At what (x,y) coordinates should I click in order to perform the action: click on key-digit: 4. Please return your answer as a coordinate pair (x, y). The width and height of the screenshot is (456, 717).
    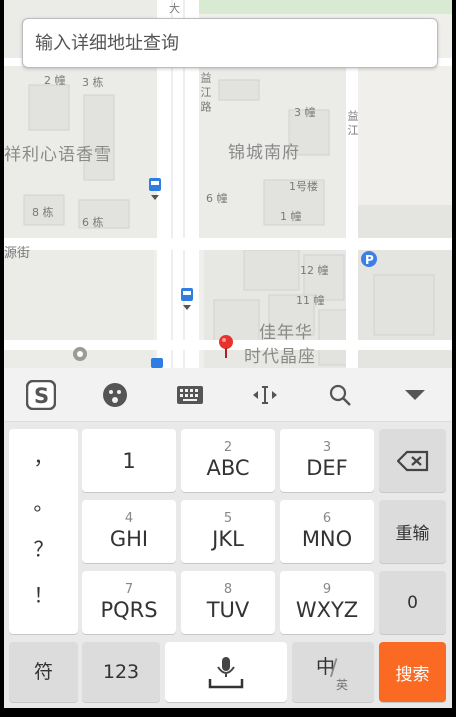
    Looking at the image, I should click on (129, 518).